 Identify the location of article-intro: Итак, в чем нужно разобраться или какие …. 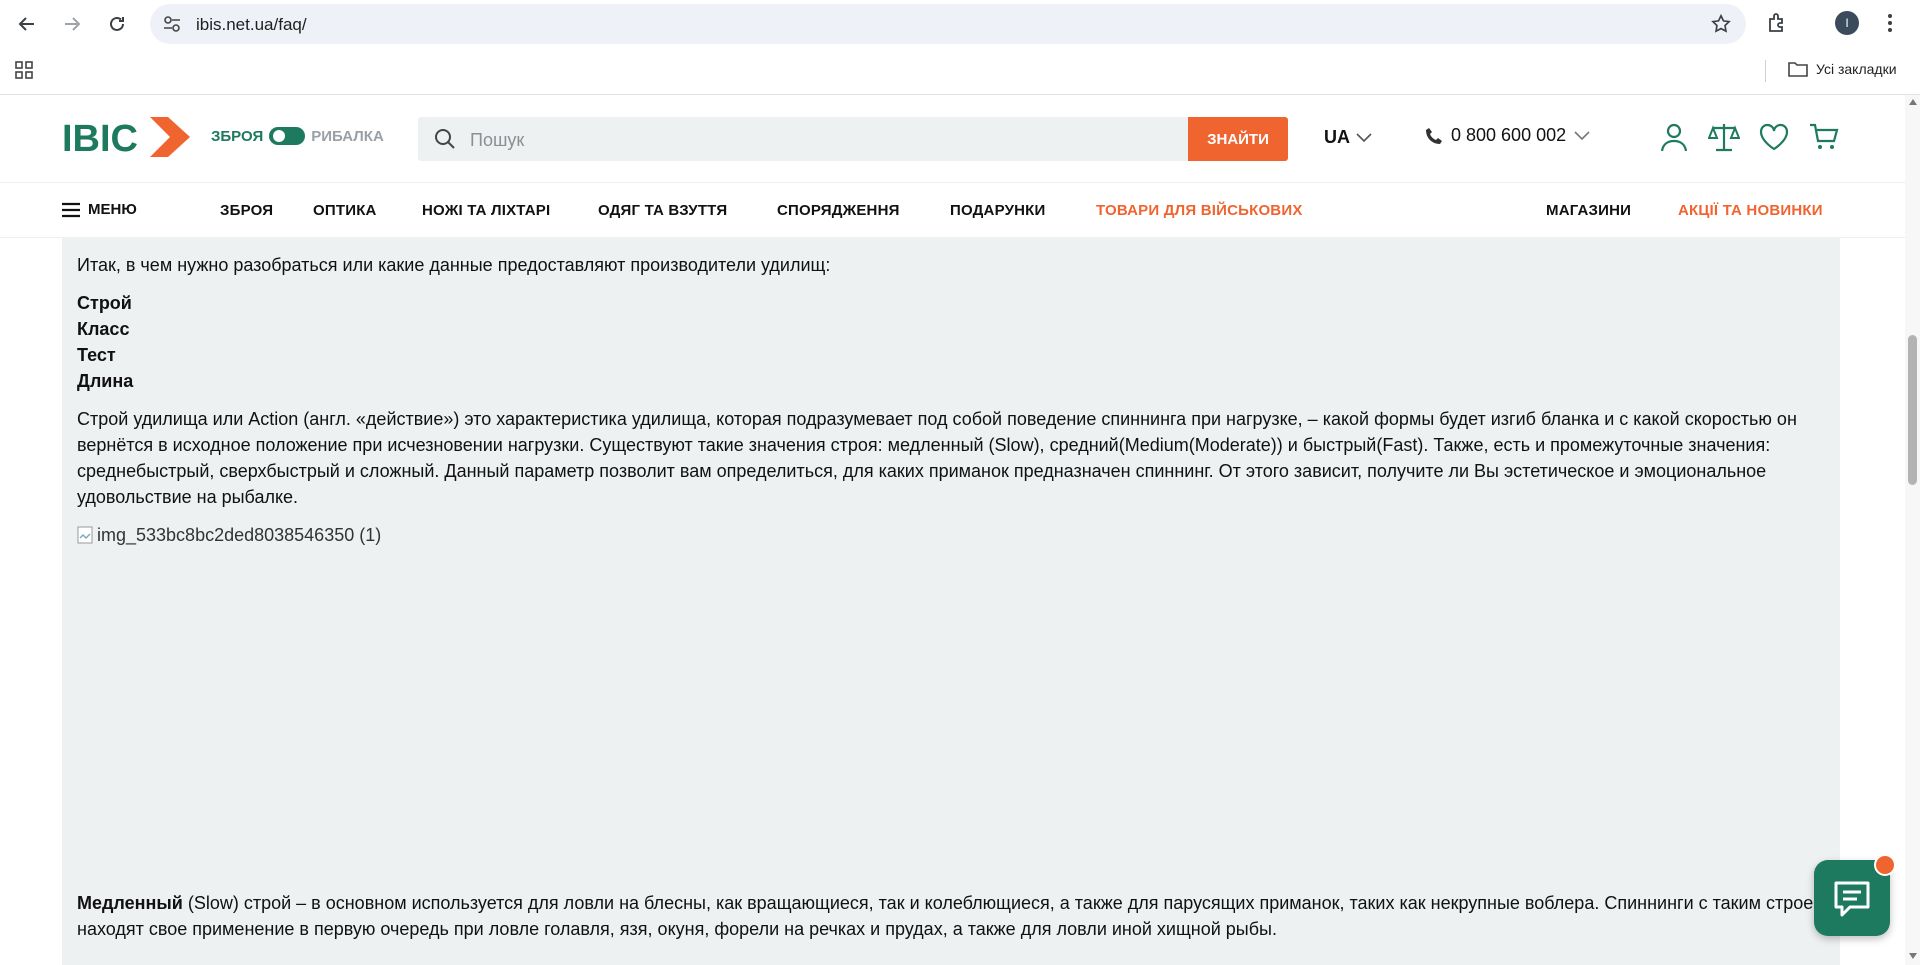
(454, 265).